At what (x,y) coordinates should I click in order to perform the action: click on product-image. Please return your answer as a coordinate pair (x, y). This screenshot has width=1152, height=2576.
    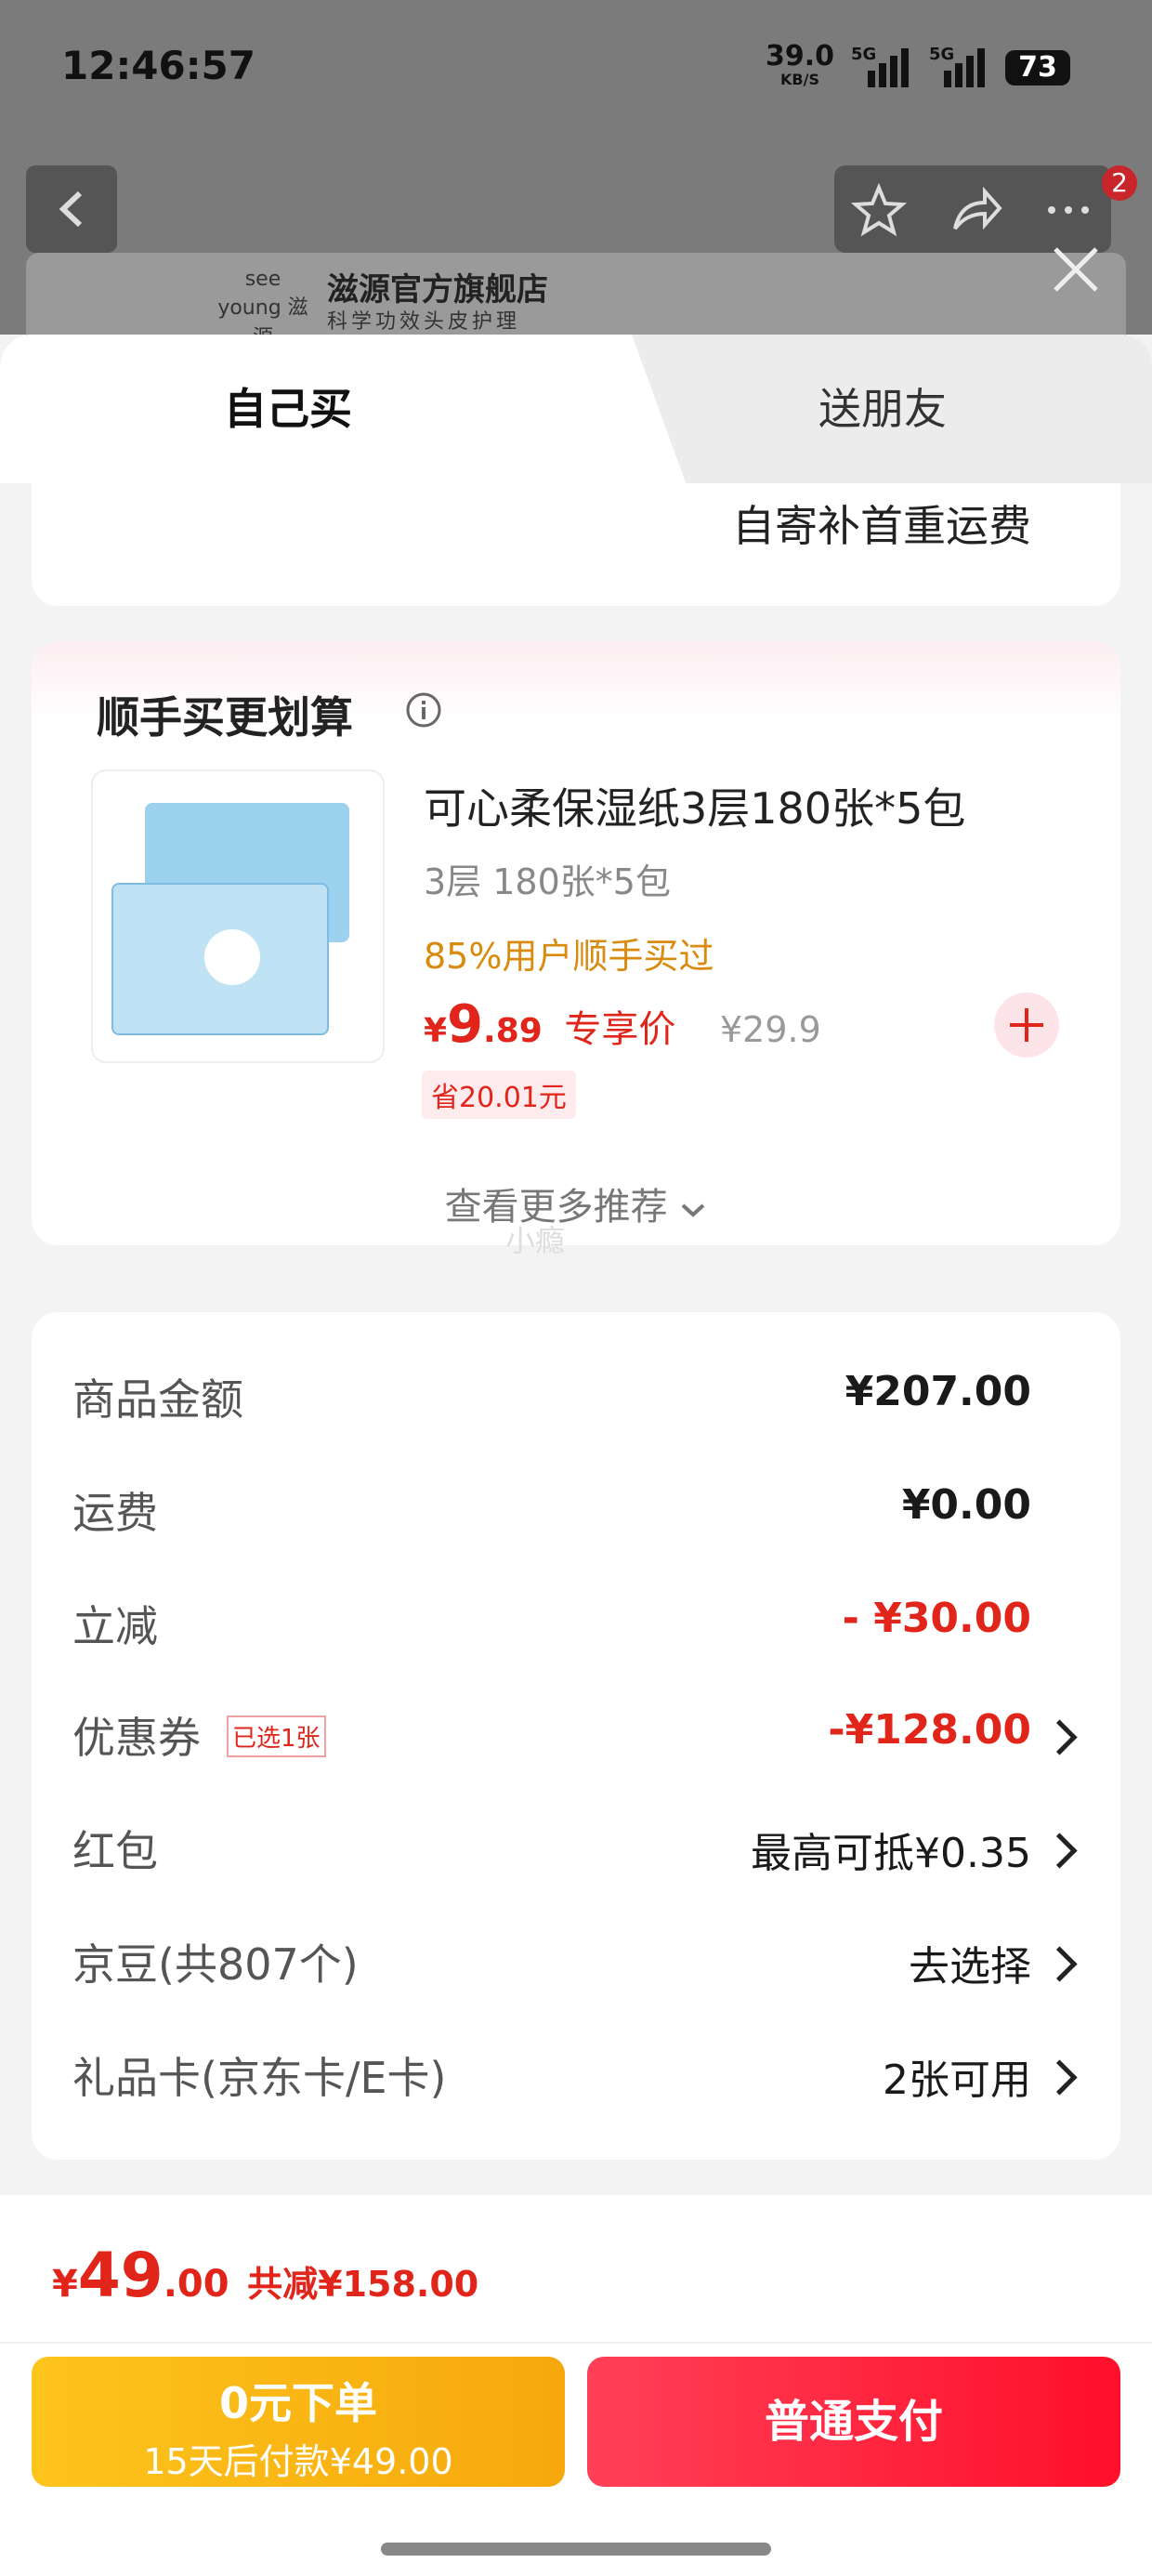
    Looking at the image, I should click on (238, 916).